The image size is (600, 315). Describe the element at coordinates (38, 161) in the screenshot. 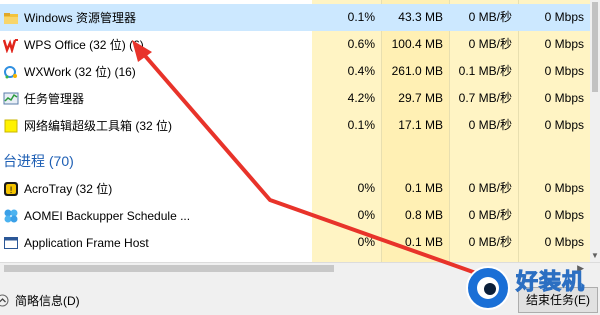

I see `group-label: 台进程 (70)` at that location.